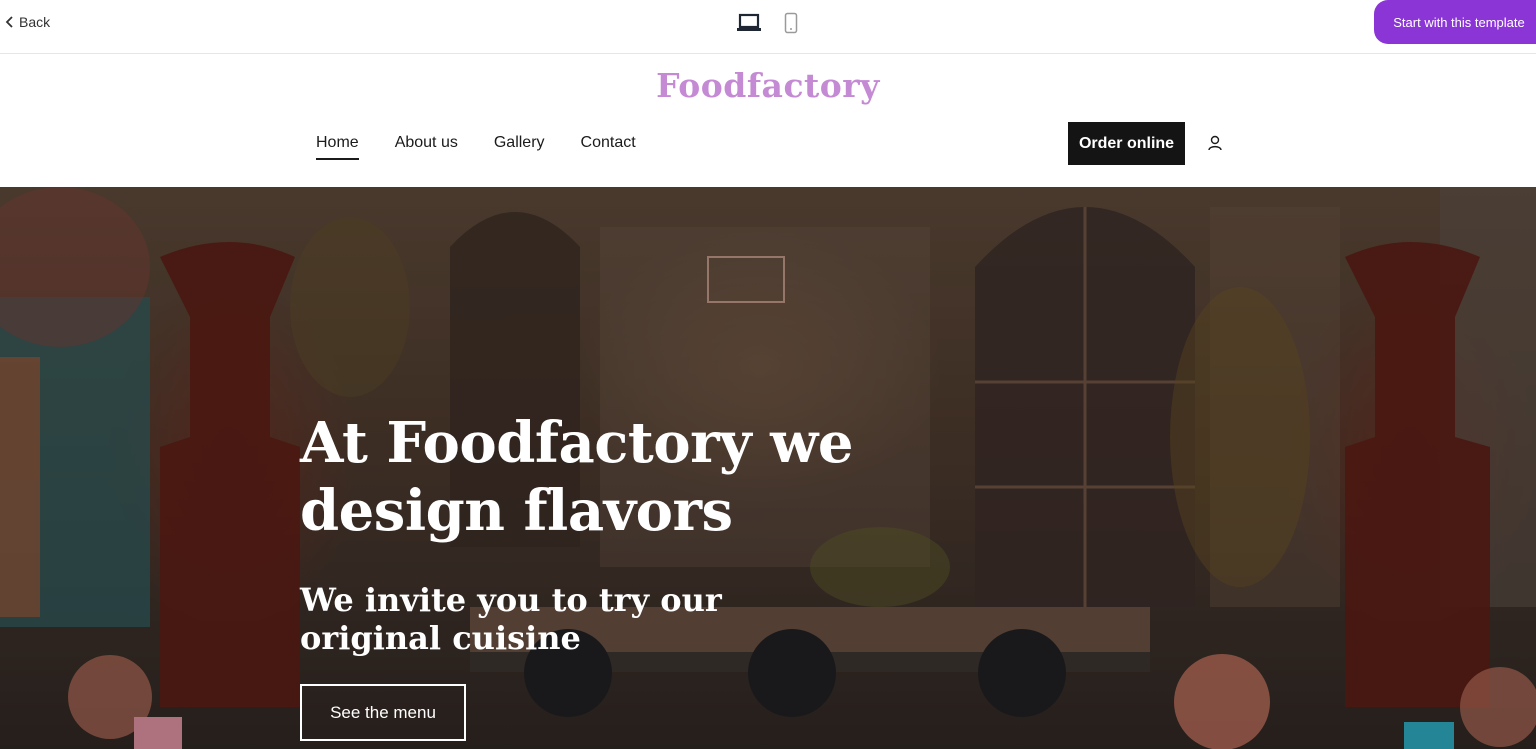 The image size is (1536, 749). I want to click on see-the-menu-label: See the menu, so click(383, 712).